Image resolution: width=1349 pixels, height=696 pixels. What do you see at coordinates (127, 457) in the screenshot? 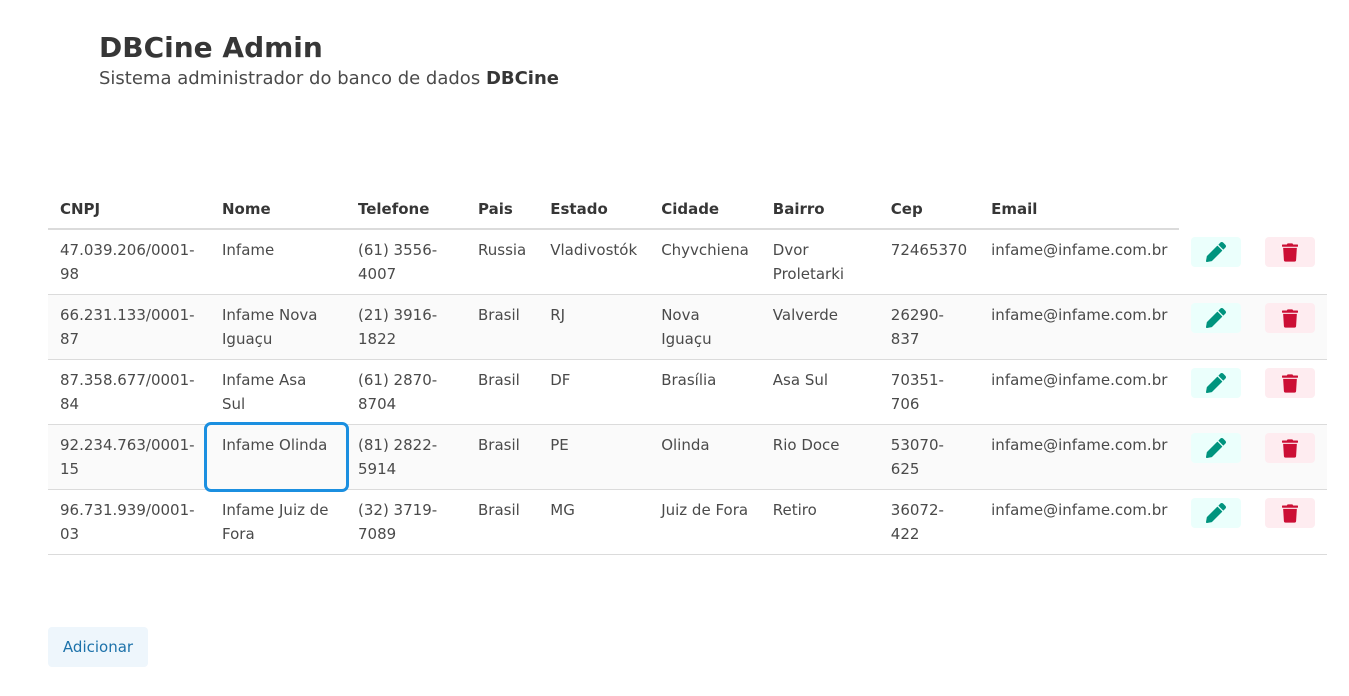
I see `cell-cnpj-text: 92.234.763/0001-15` at bounding box center [127, 457].